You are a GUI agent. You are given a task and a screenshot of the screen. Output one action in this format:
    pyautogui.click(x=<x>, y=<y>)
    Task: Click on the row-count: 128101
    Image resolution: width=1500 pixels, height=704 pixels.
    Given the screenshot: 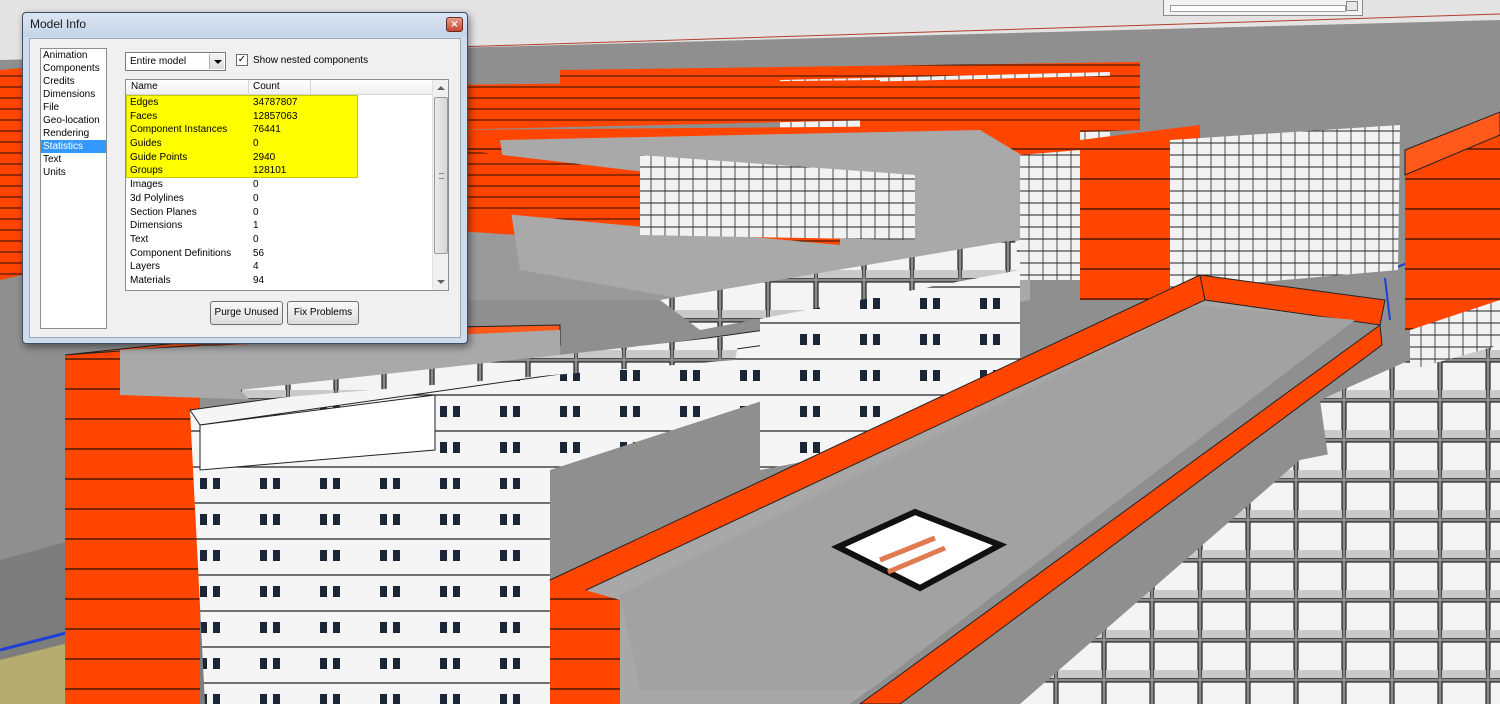 What is the action you would take?
    pyautogui.click(x=270, y=171)
    